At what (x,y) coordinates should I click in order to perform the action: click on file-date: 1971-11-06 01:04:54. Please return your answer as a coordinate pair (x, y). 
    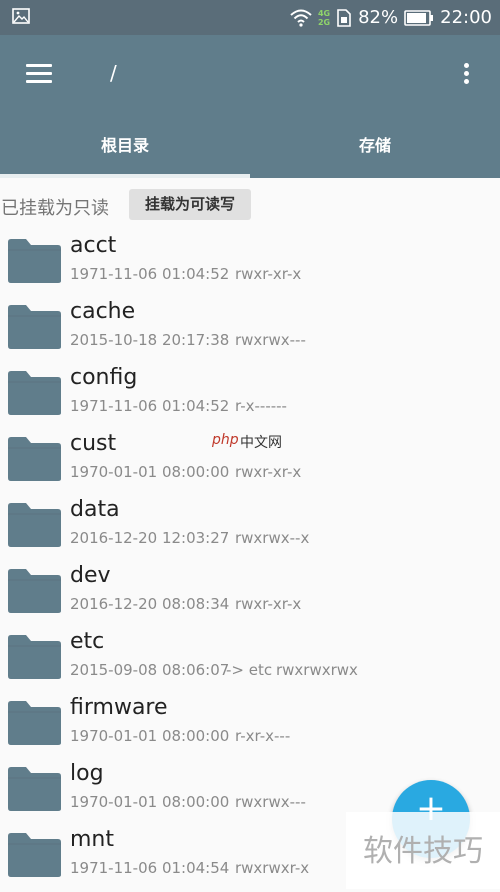
    Looking at the image, I should click on (150, 868).